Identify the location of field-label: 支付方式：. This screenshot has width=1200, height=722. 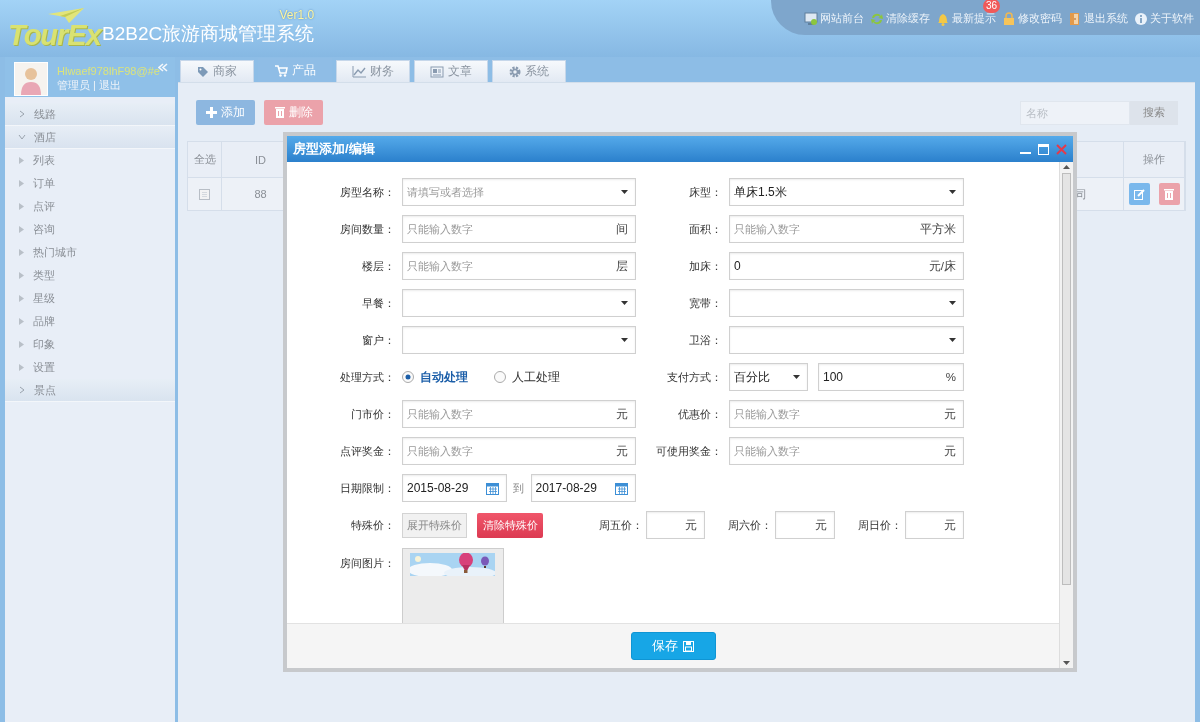
(694, 376).